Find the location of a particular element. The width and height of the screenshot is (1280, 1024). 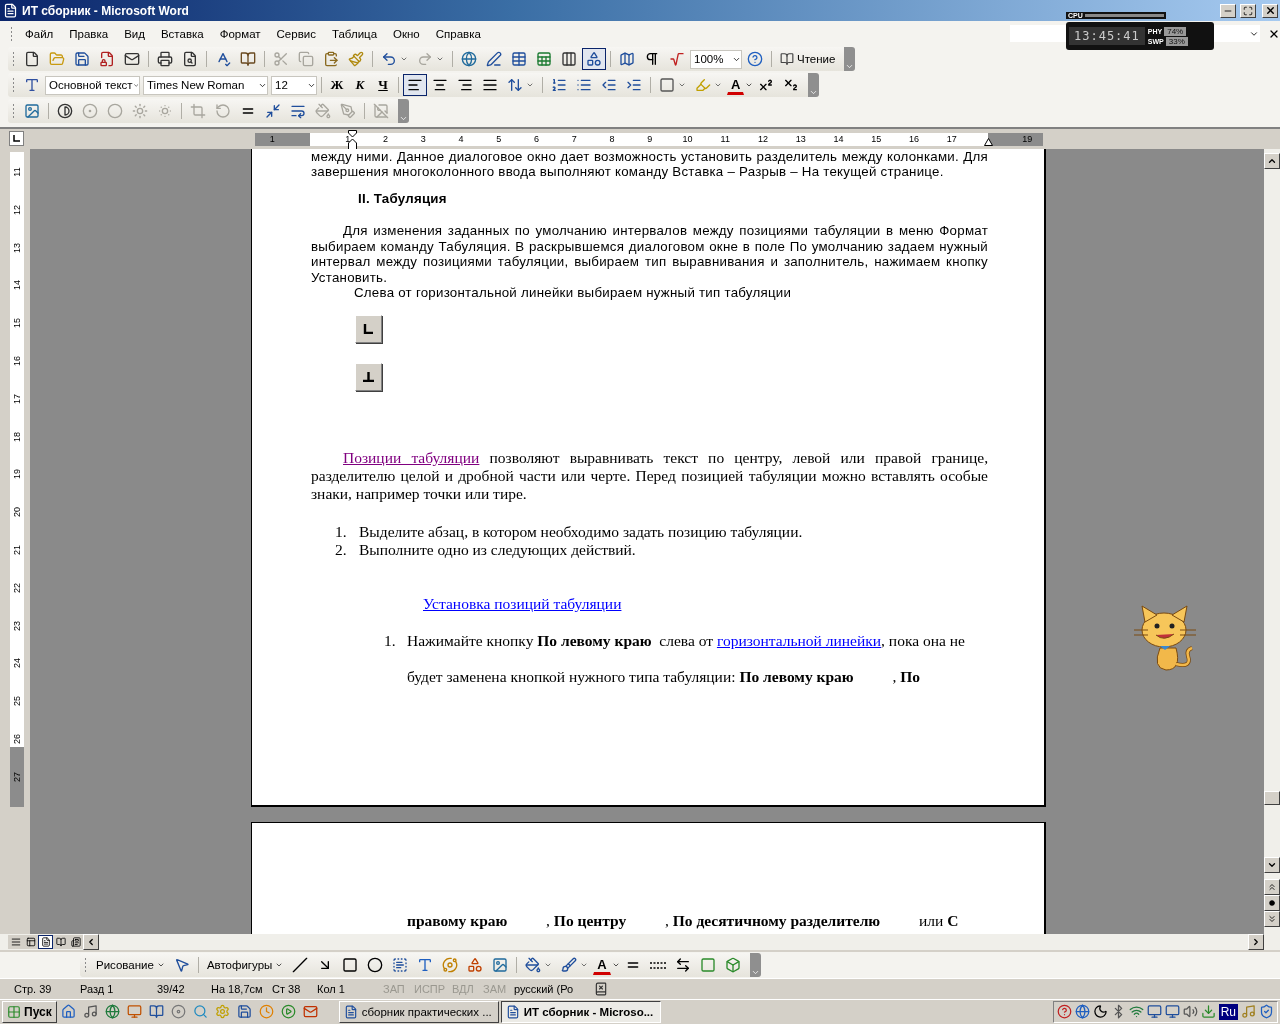

ruler-number: 2 is located at coordinates (385, 139).